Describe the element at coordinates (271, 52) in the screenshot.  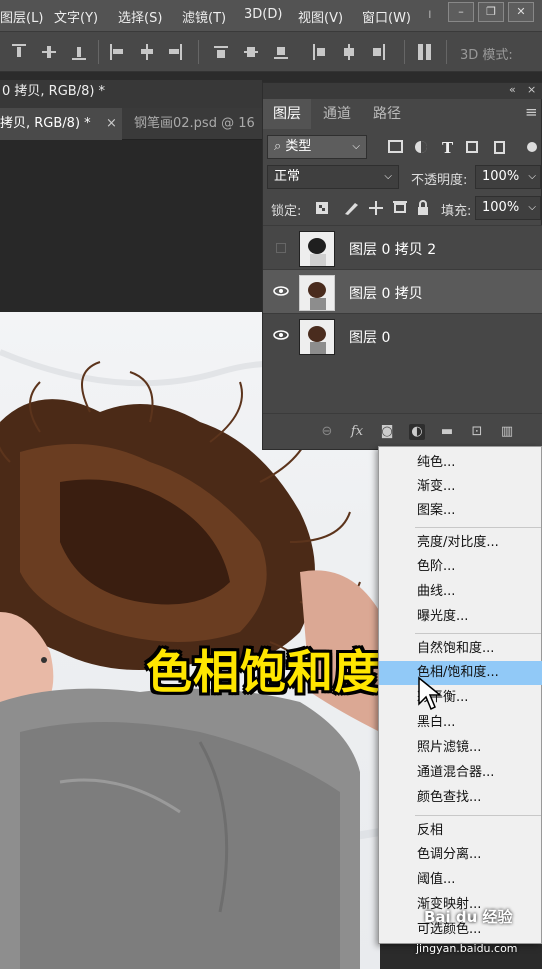
I see `options-bar: 3D 模式:` at that location.